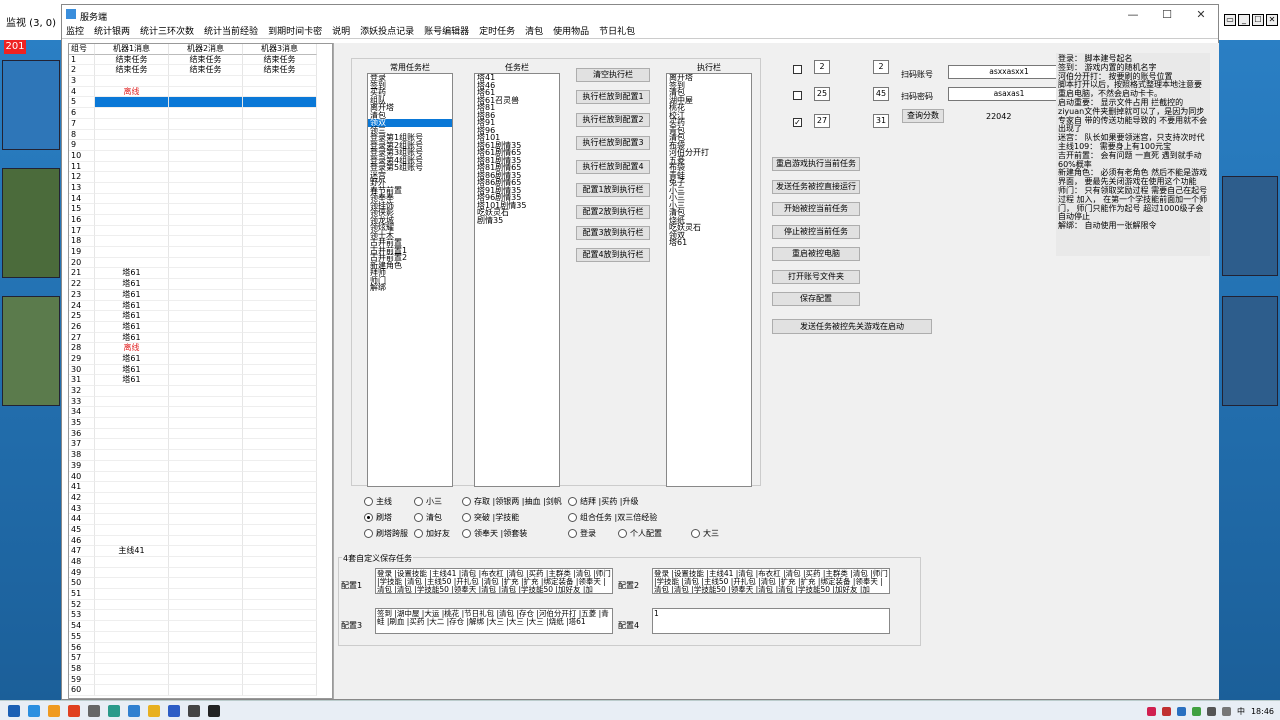  What do you see at coordinates (816, 254) in the screenshot?
I see `control-button: 重启被控电脑` at bounding box center [816, 254].